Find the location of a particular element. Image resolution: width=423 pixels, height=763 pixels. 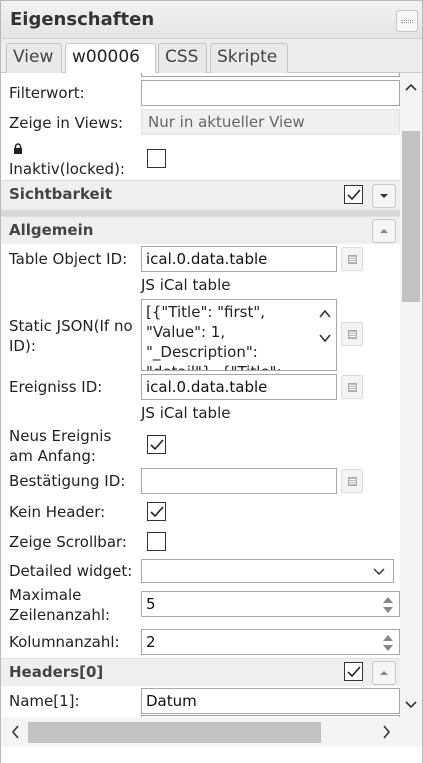

tab-view: View is located at coordinates (34, 58).